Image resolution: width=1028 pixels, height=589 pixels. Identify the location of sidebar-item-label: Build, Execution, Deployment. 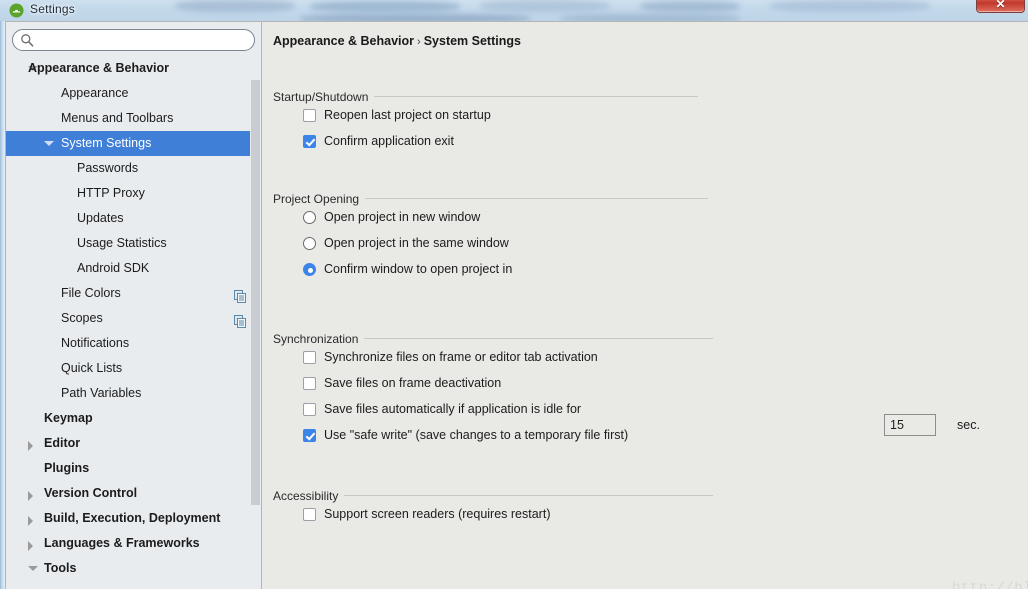
(132, 518).